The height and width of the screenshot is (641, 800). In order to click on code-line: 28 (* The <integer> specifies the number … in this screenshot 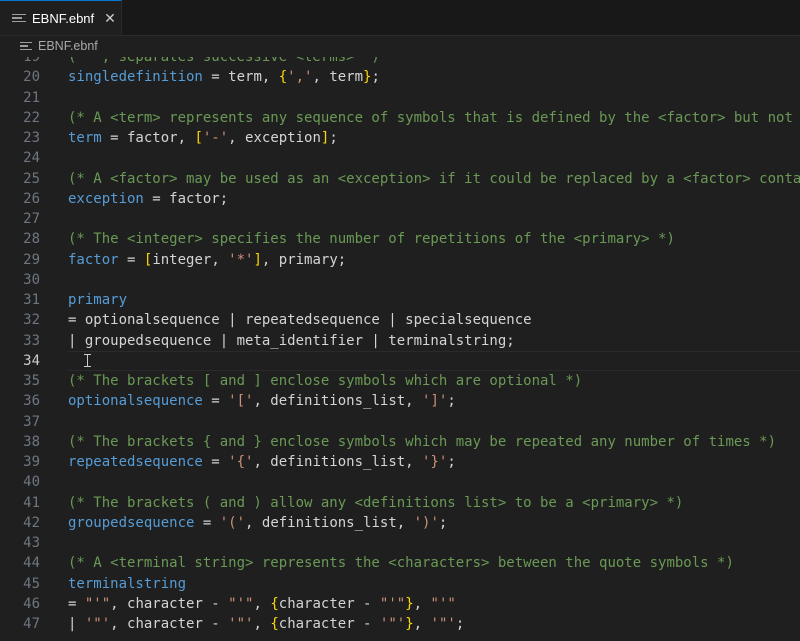, I will do `click(400, 239)`.